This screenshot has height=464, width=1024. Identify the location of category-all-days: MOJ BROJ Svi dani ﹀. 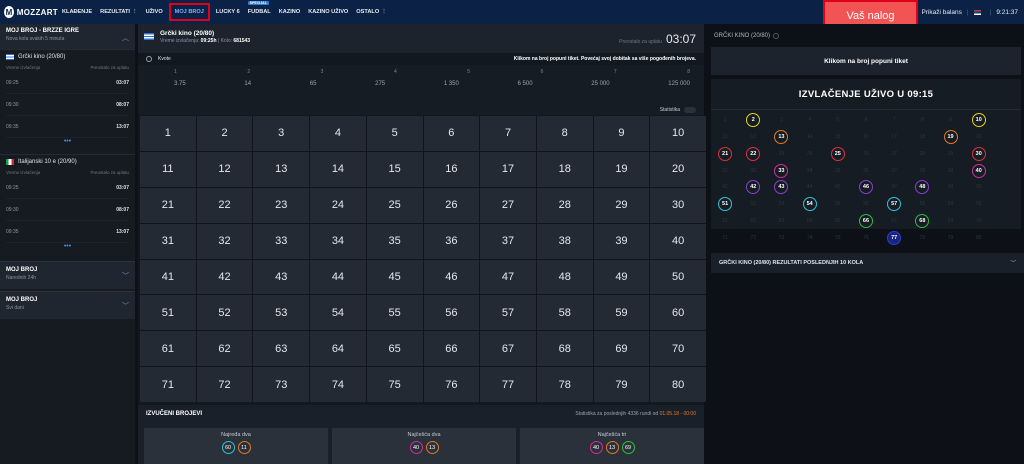
(67, 305).